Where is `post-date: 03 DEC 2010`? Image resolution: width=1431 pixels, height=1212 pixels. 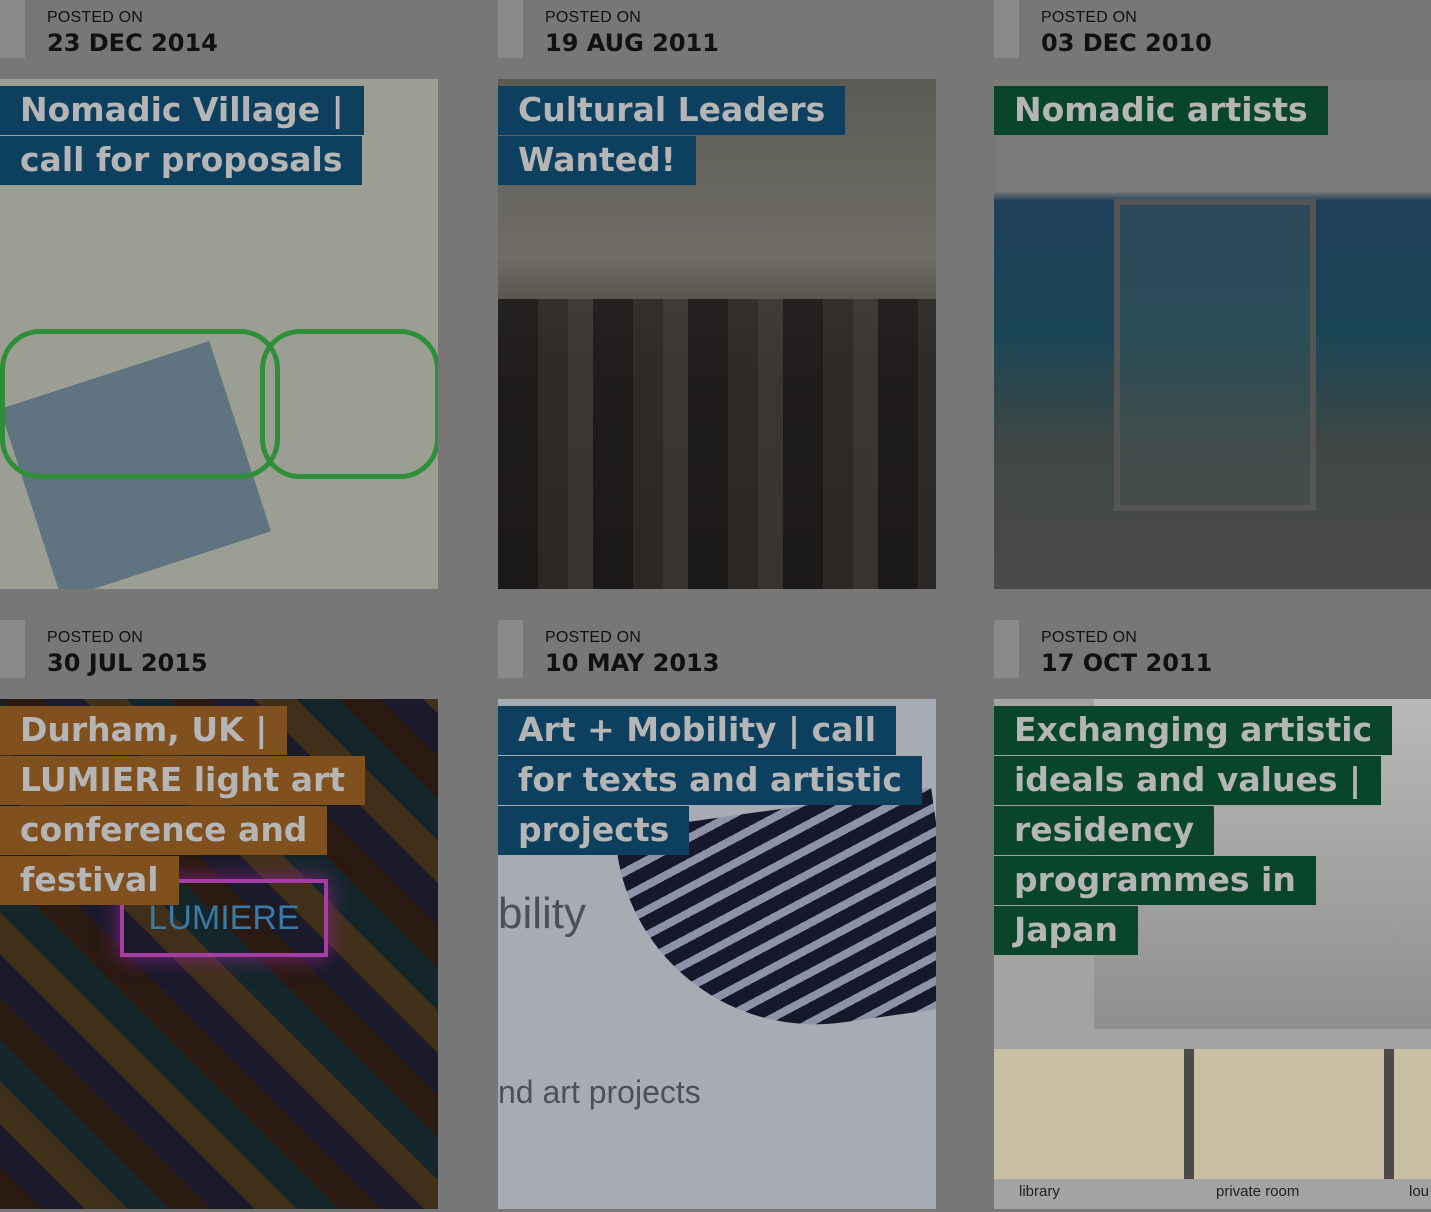 post-date: 03 DEC 2010 is located at coordinates (1126, 43).